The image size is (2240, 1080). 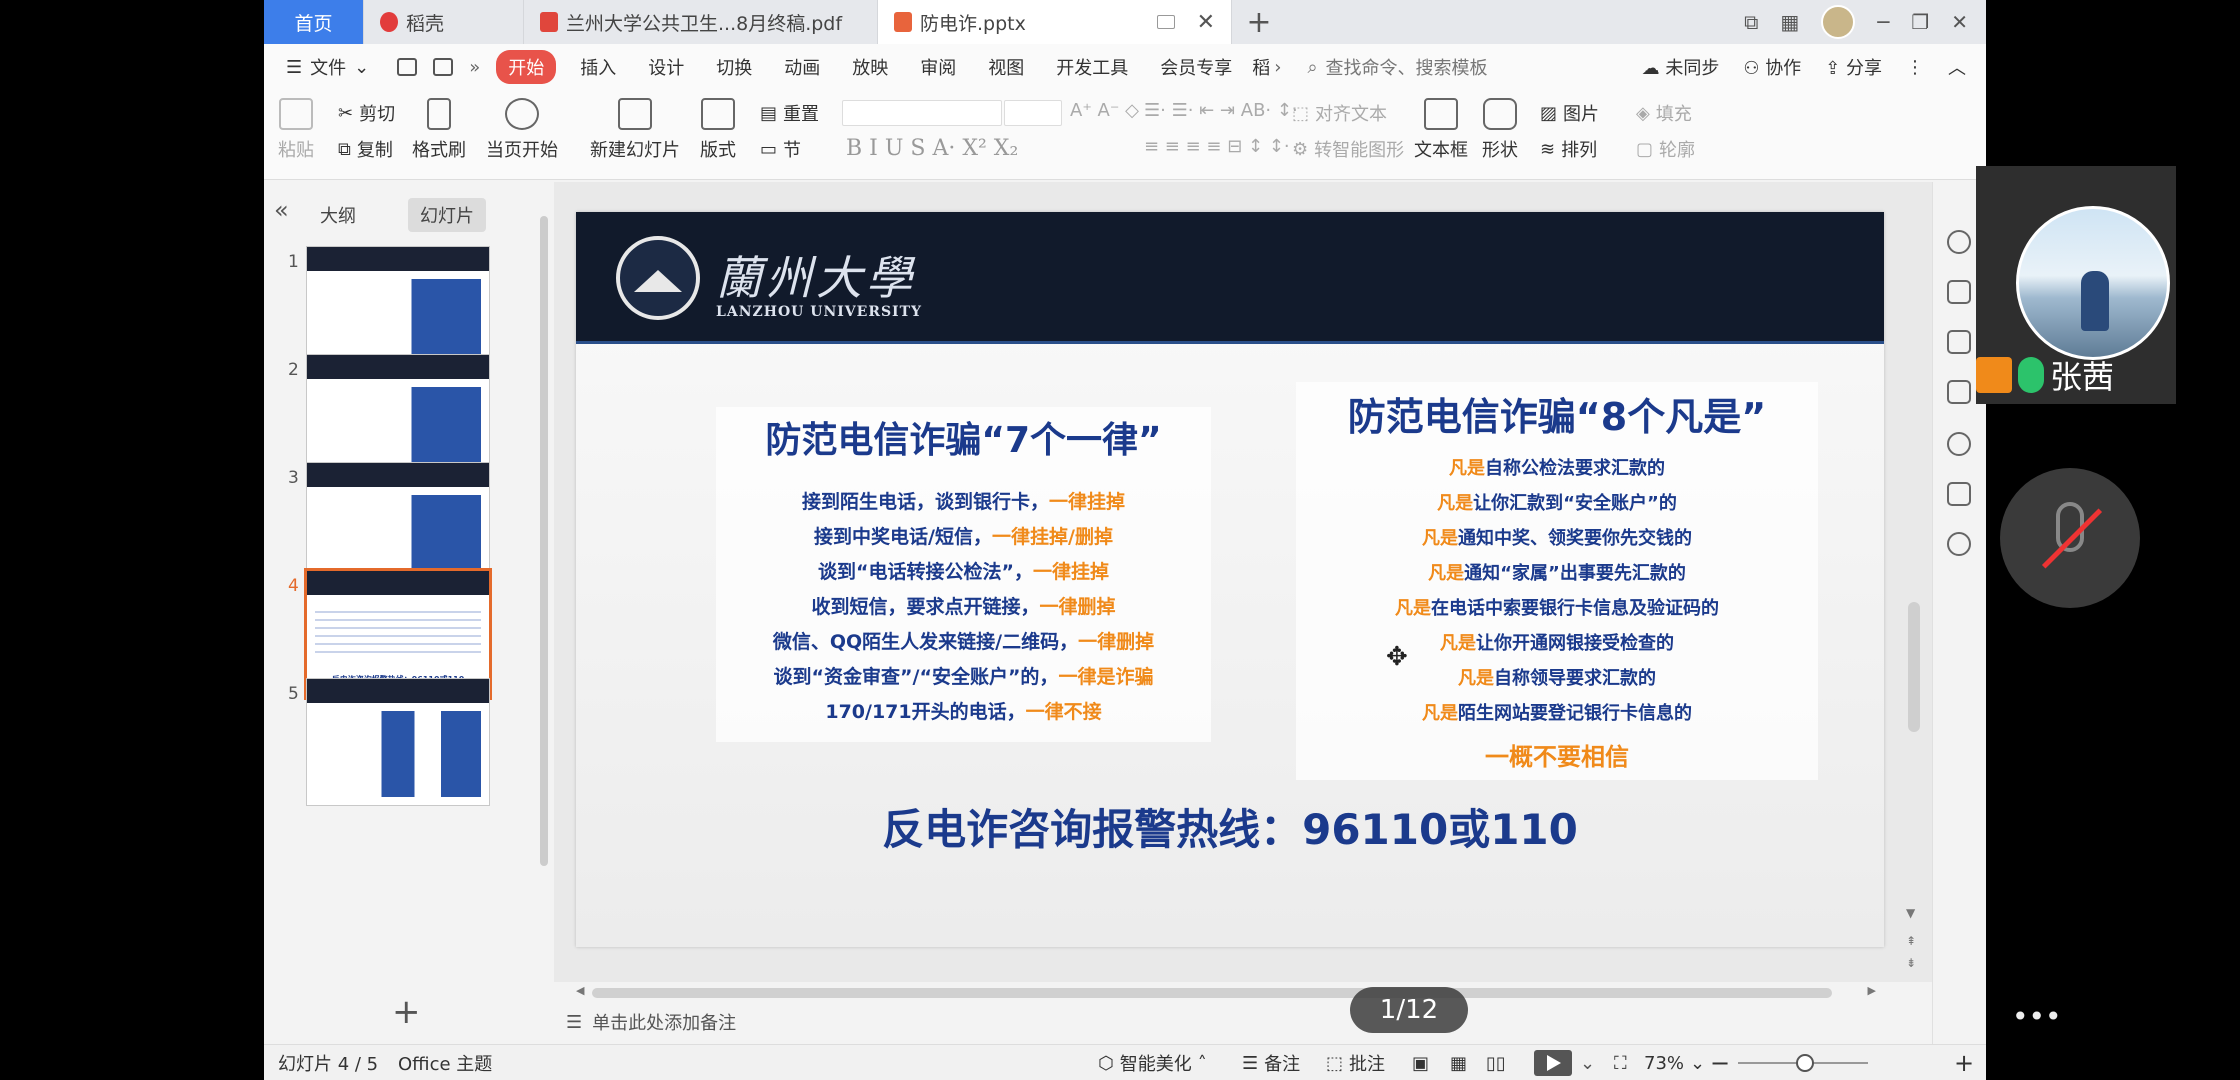 What do you see at coordinates (1720, 1062) in the screenshot?
I see `zoom-out-button: −` at bounding box center [1720, 1062].